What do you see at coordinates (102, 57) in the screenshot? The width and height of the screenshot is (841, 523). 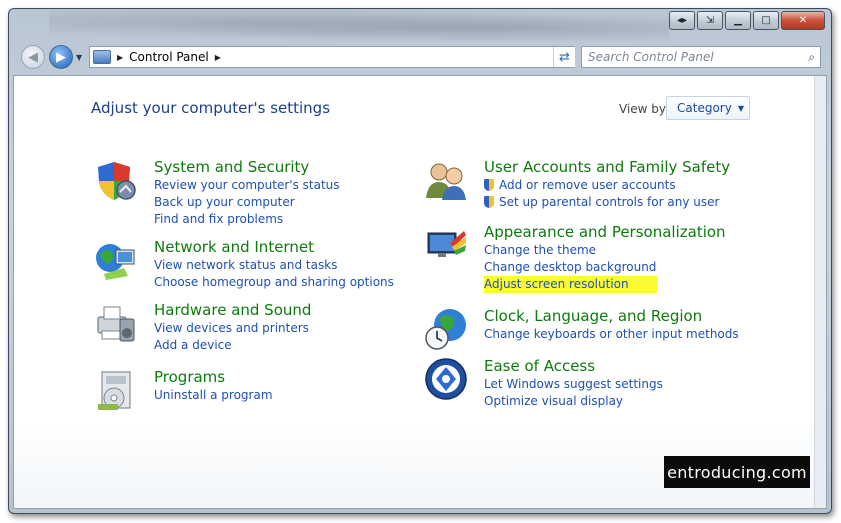 I see `control-panel-icon` at bounding box center [102, 57].